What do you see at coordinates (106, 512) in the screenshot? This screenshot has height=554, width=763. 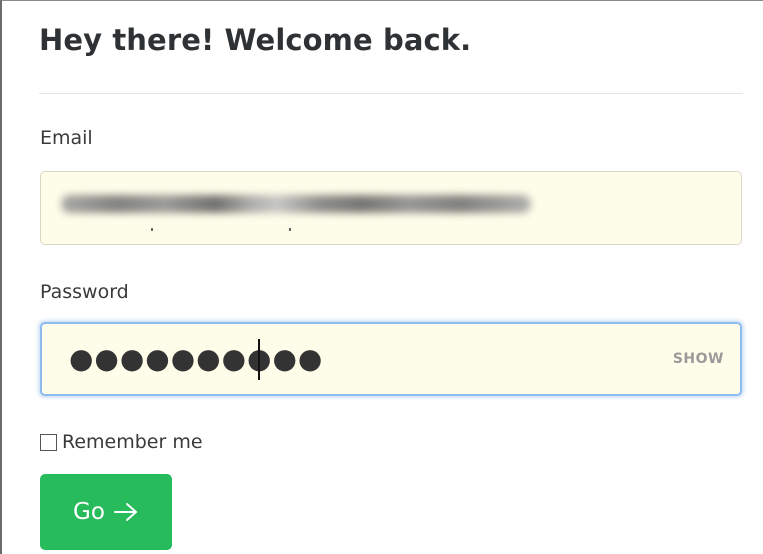 I see `go-button: Go` at bounding box center [106, 512].